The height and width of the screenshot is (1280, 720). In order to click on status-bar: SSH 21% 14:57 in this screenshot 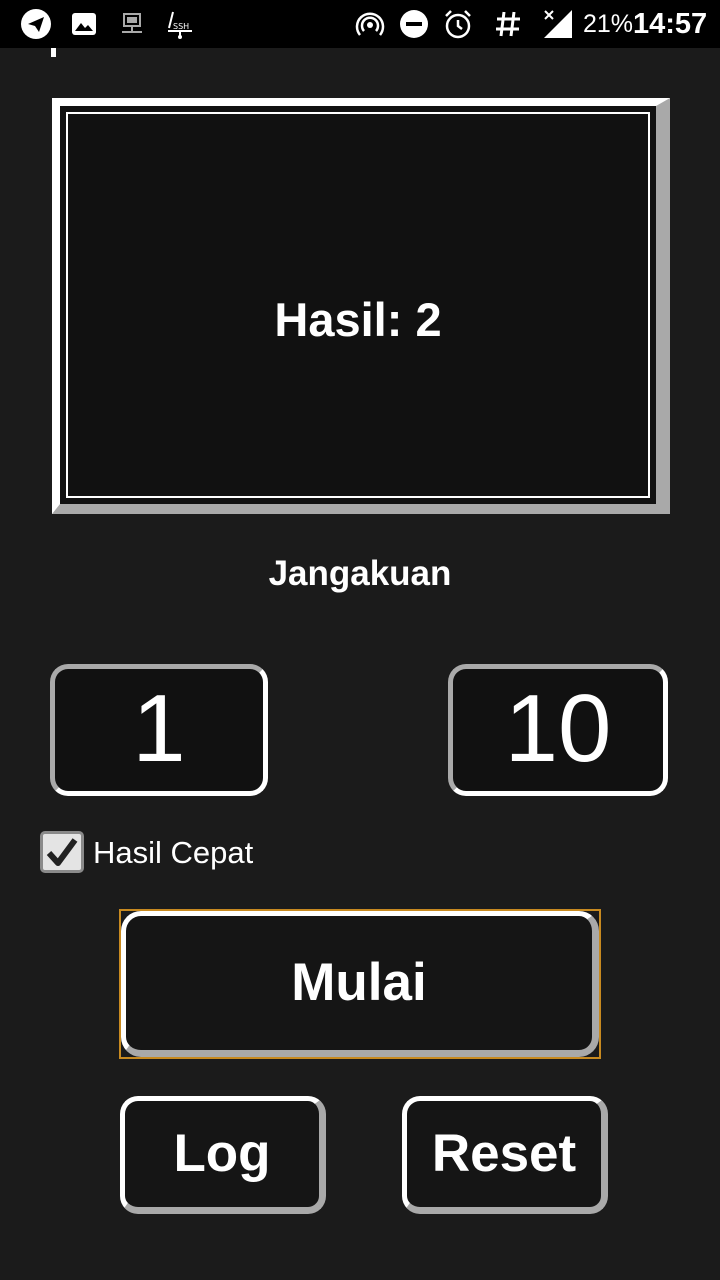, I will do `click(360, 24)`.